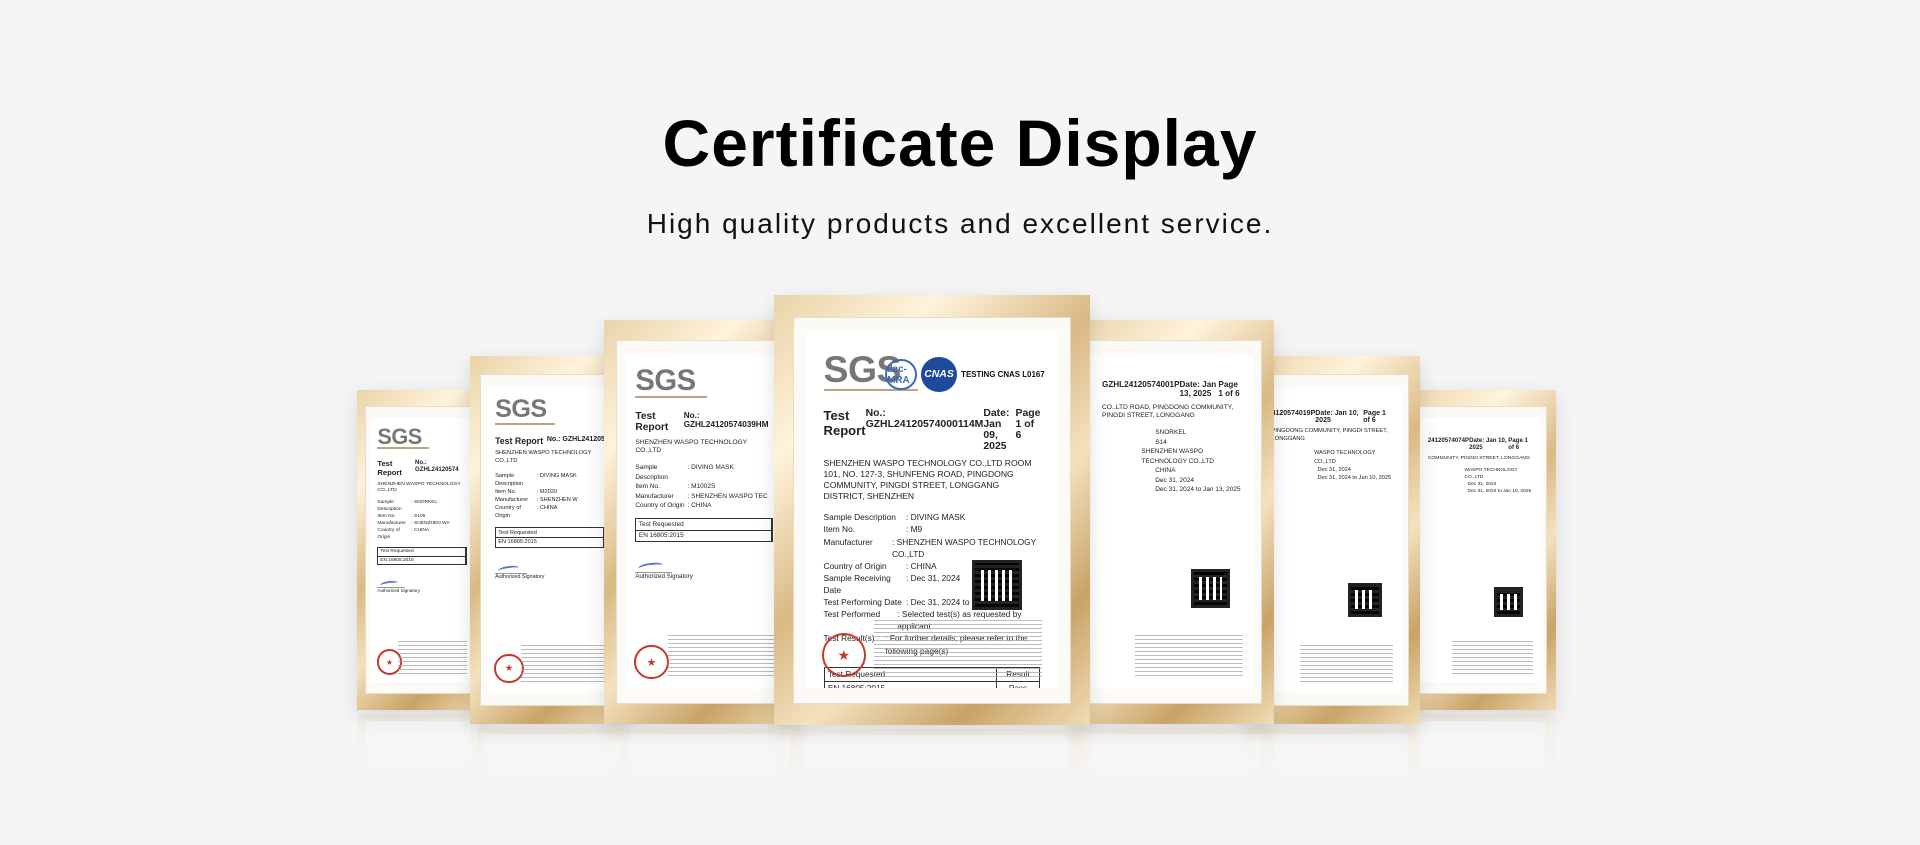  I want to click on detail-row: SHENZHEN WASPO TECHNOLOGY CO.,LTD, so click(1172, 456).